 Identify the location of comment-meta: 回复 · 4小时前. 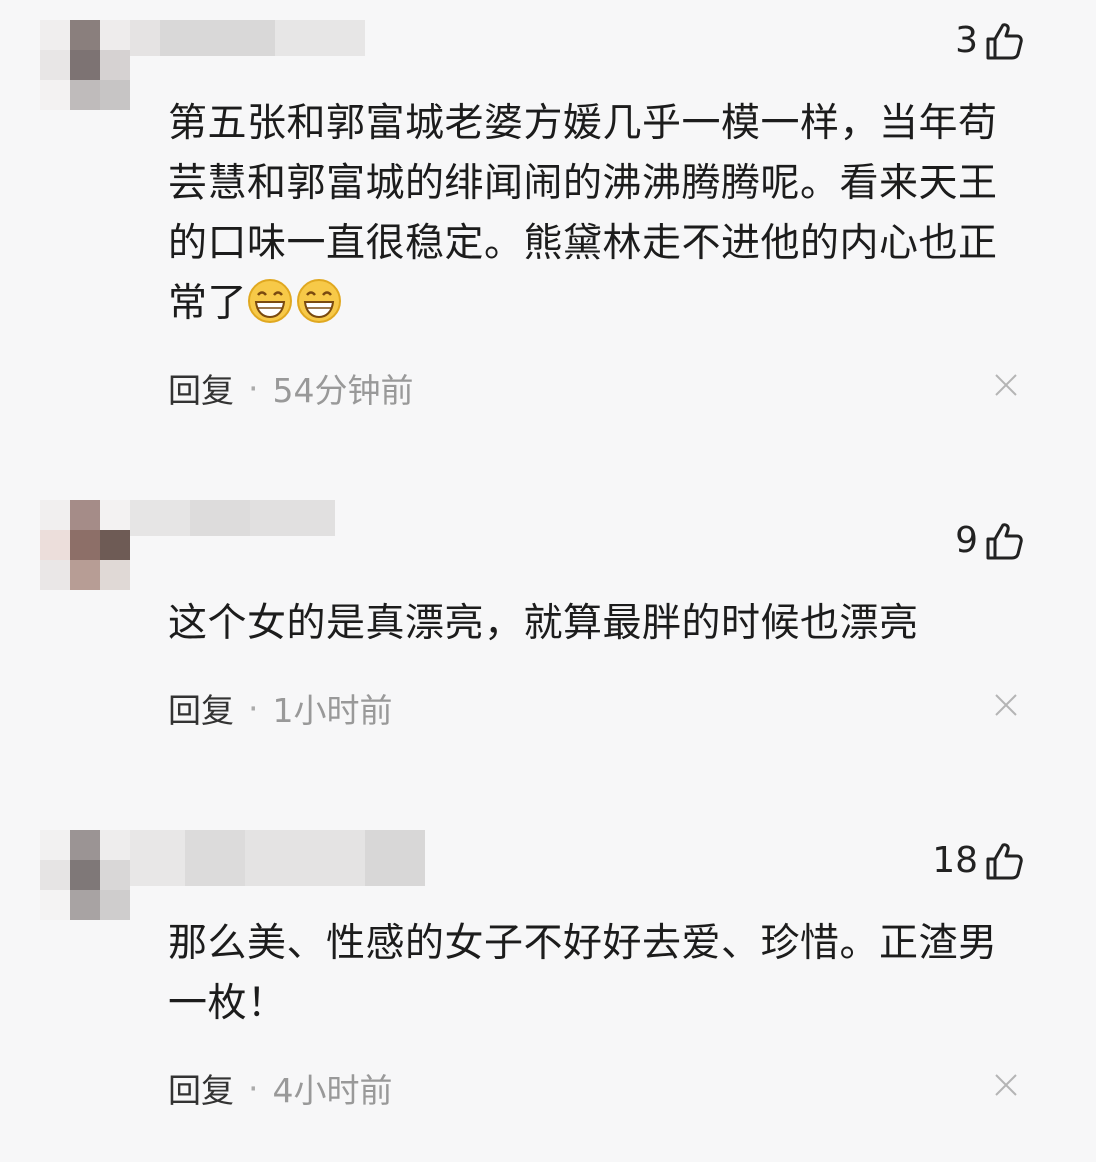
(280, 1088).